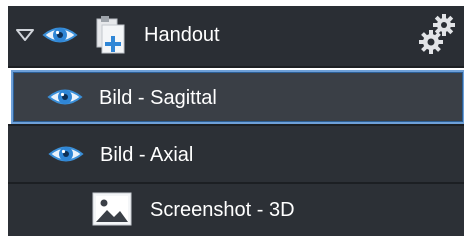  Describe the element at coordinates (438, 34) in the screenshot. I see `gears-icon` at that location.